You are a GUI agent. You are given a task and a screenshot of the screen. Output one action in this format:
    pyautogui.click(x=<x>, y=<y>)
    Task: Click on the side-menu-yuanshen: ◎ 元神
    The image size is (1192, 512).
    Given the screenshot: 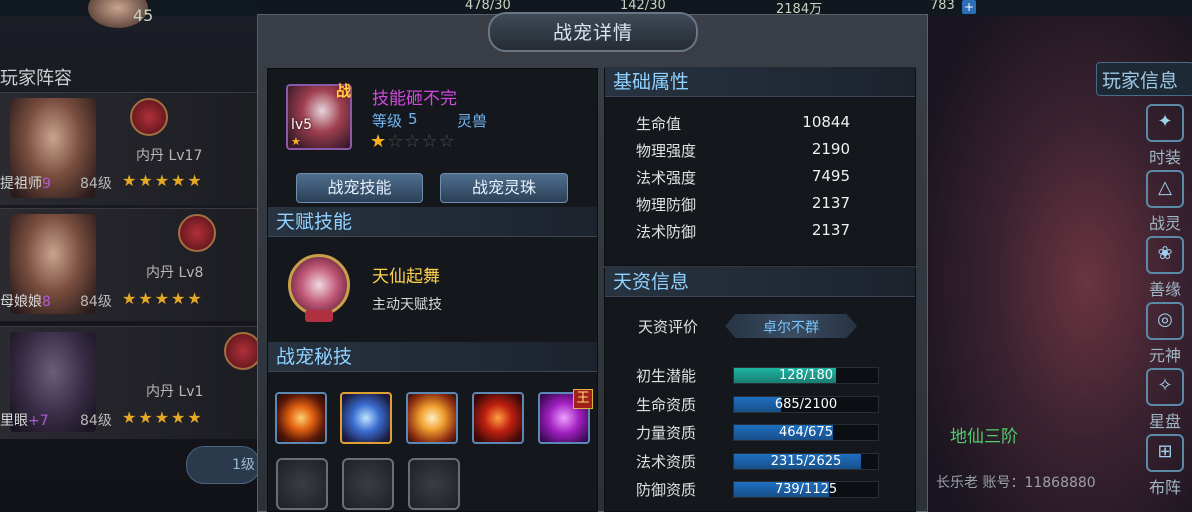 What is the action you would take?
    pyautogui.click(x=1165, y=334)
    